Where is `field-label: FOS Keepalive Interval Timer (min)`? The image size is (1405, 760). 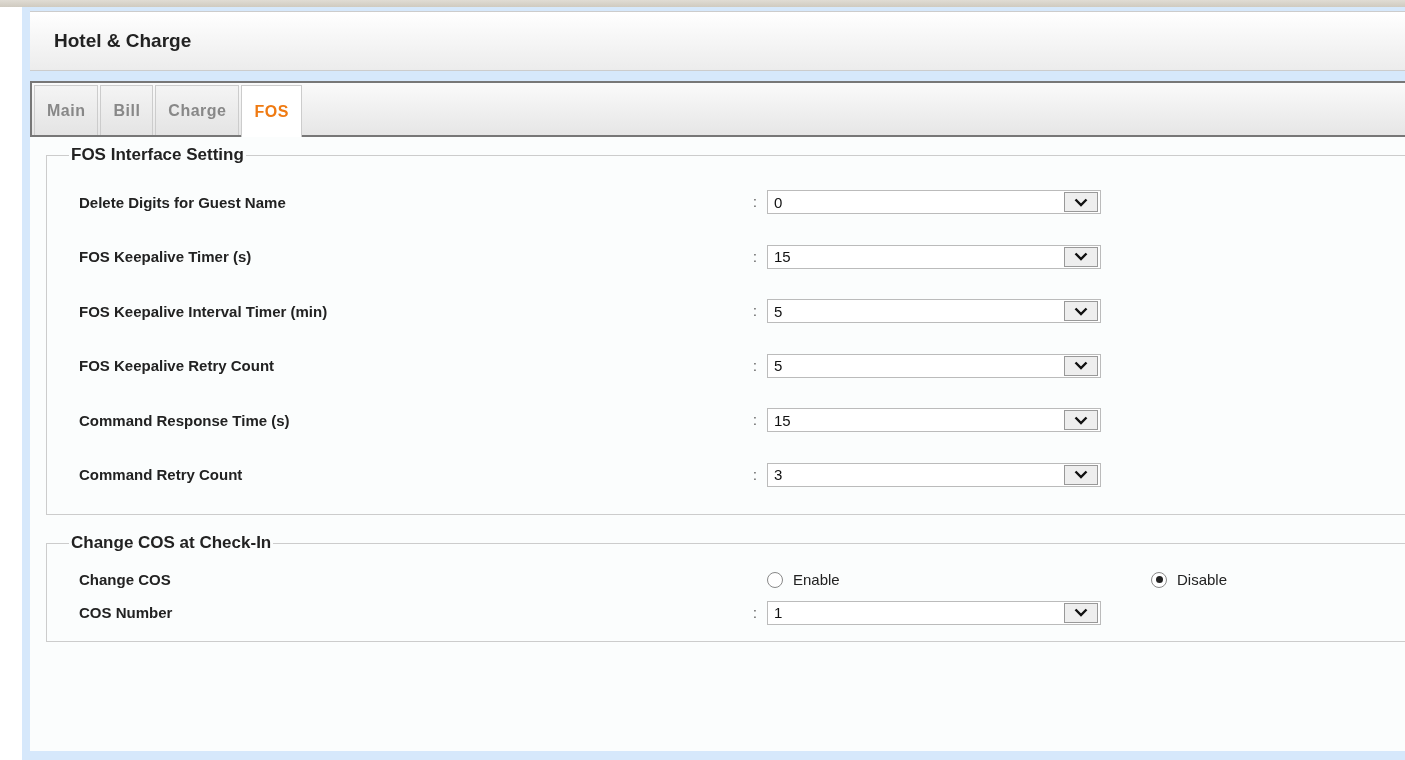 field-label: FOS Keepalive Interval Timer (min) is located at coordinates (204, 311).